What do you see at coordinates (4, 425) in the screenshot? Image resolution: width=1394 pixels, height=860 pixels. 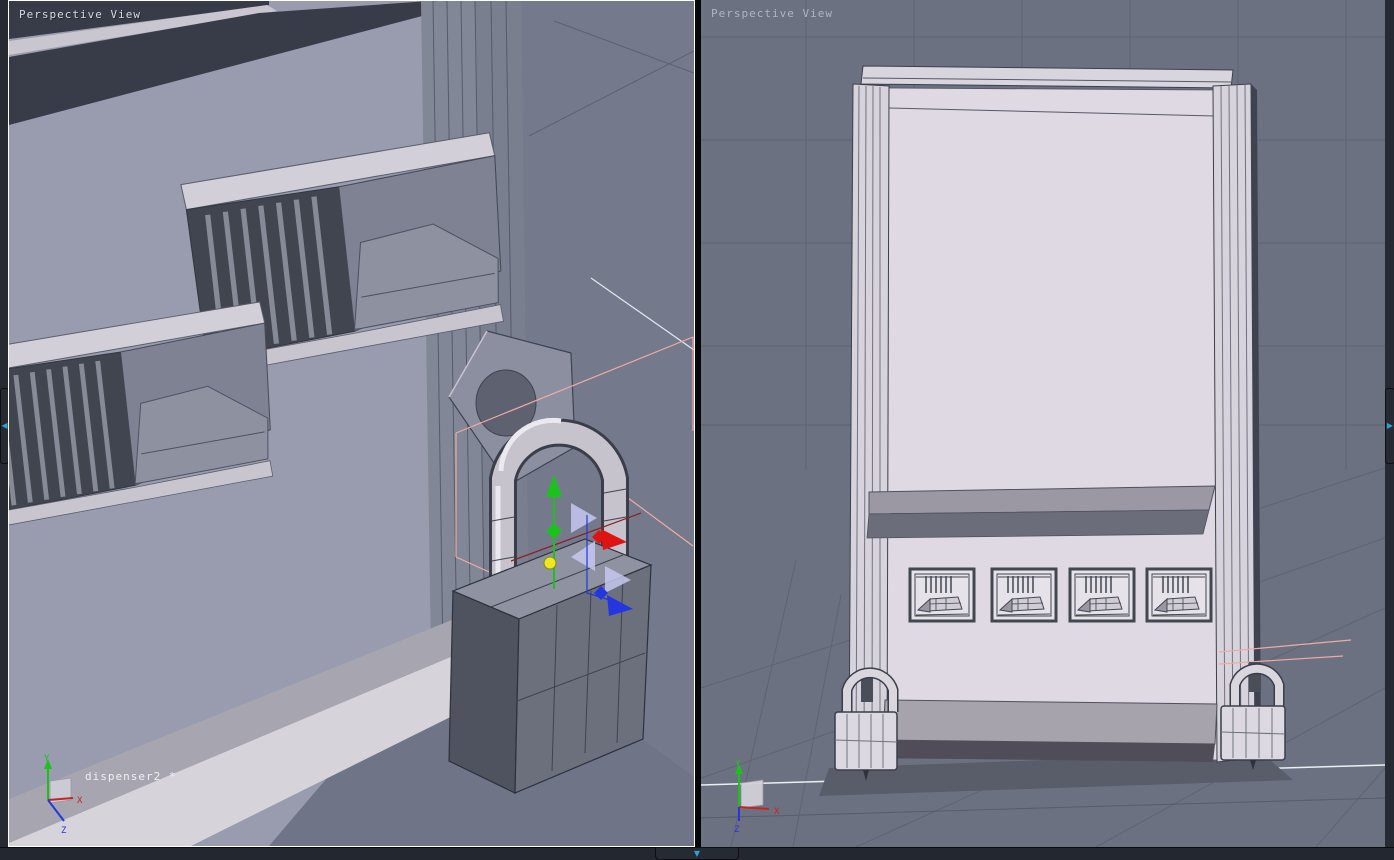 I see `collapse-left-icon: ◀` at bounding box center [4, 425].